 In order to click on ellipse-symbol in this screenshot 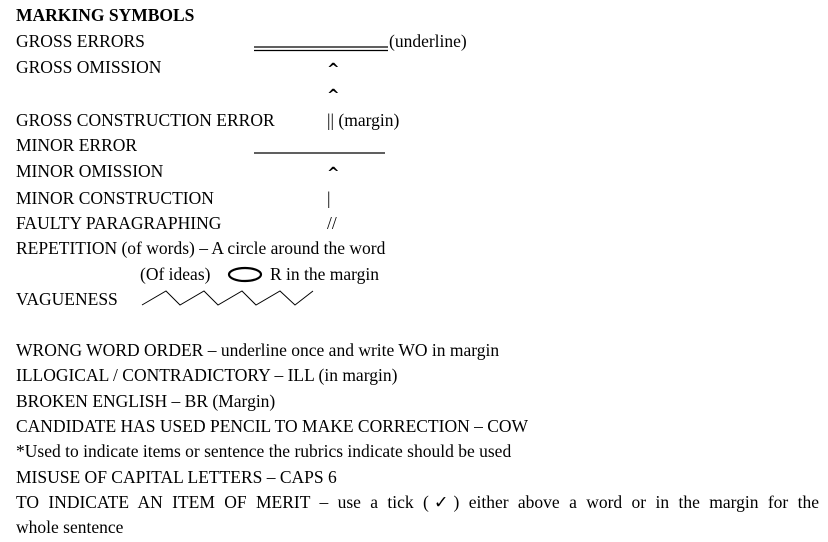, I will do `click(245, 274)`.